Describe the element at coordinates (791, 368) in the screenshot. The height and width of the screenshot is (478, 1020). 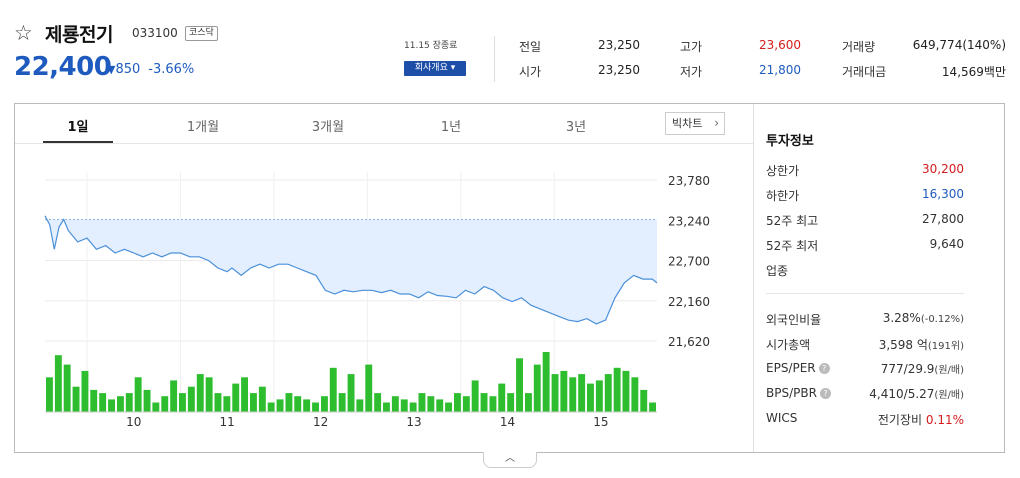
I see `eps-per-text: EPS/PER` at that location.